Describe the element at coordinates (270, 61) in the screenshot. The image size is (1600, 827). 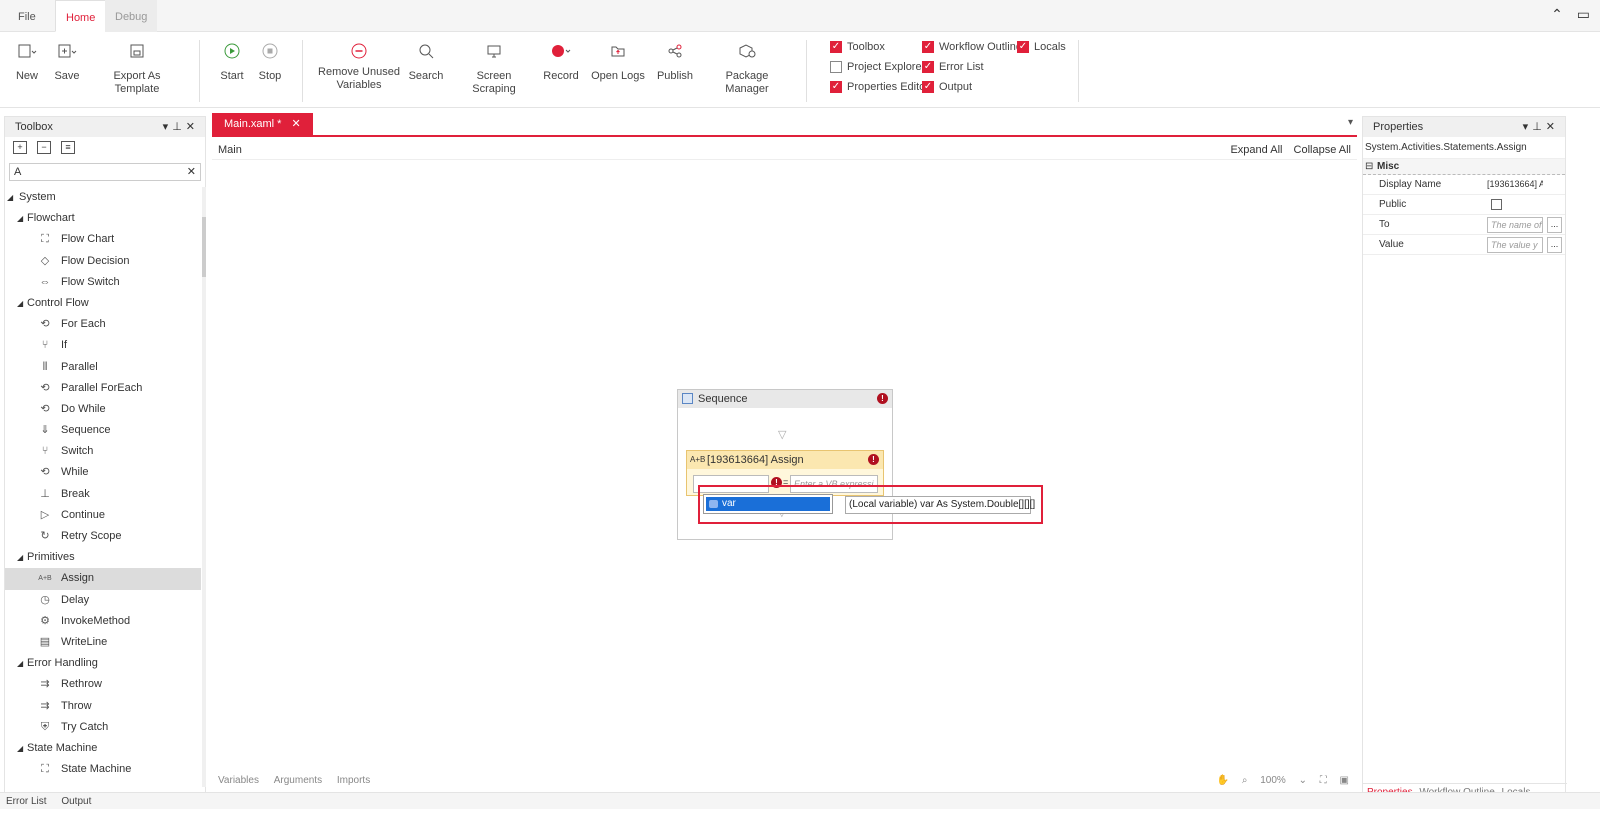
I see `stop-button: Stop` at that location.